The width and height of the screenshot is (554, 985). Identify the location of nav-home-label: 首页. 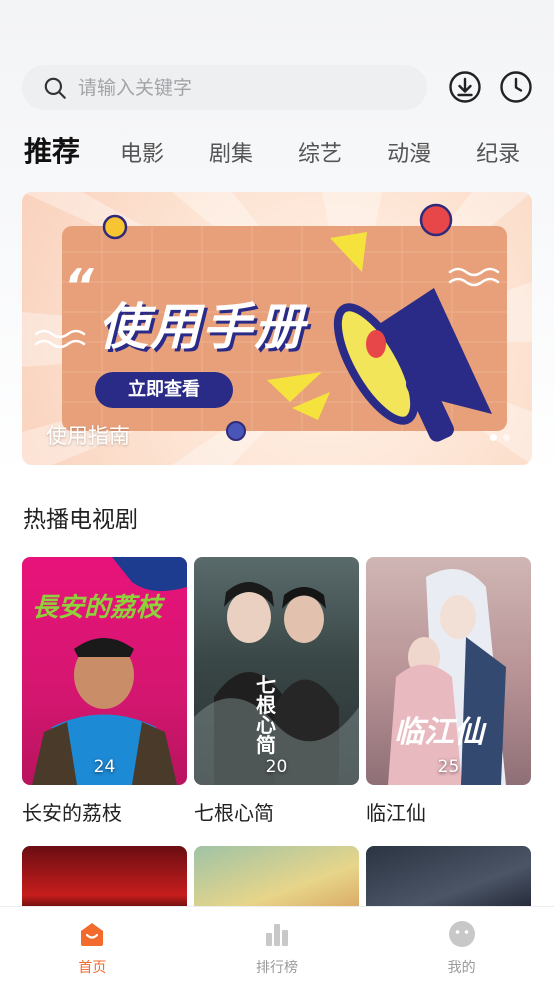
(92, 968).